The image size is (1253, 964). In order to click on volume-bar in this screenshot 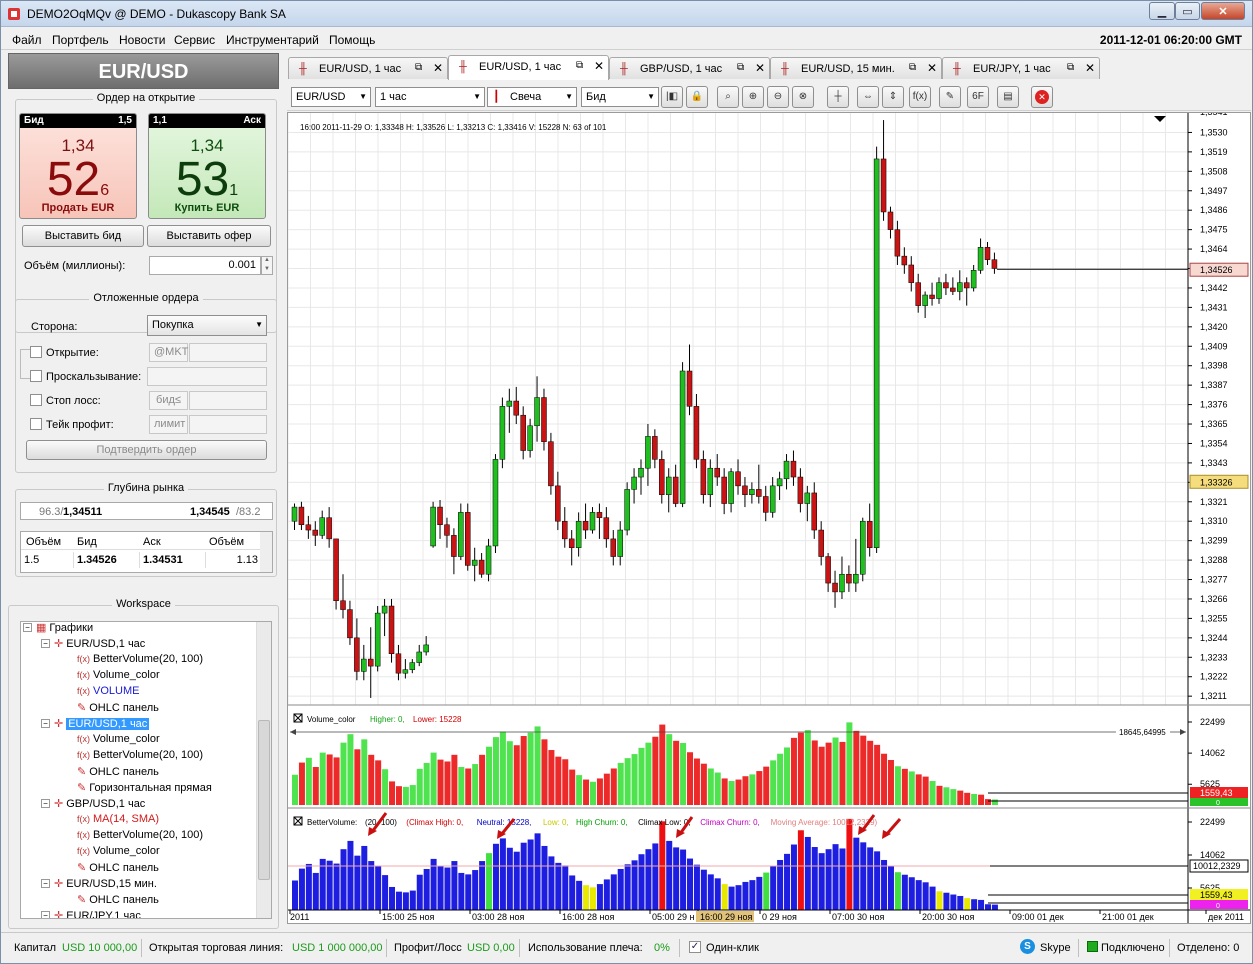, I will do `click(475, 784)`.